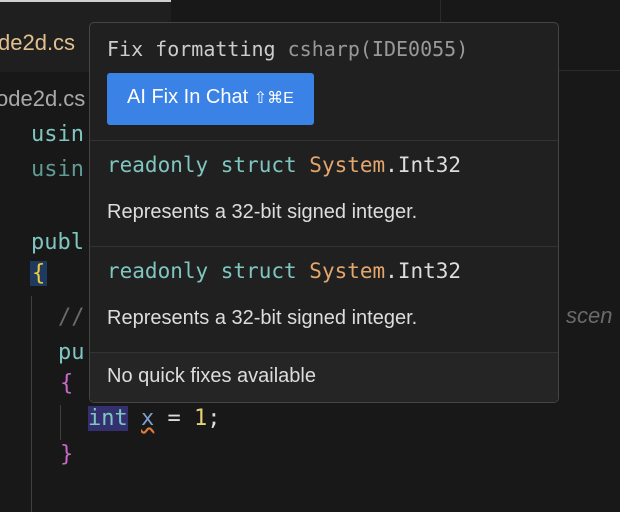 Image resolution: width=620 pixels, height=512 pixels. What do you see at coordinates (38, 42) in the screenshot?
I see `tab-label: de2d.cs` at bounding box center [38, 42].